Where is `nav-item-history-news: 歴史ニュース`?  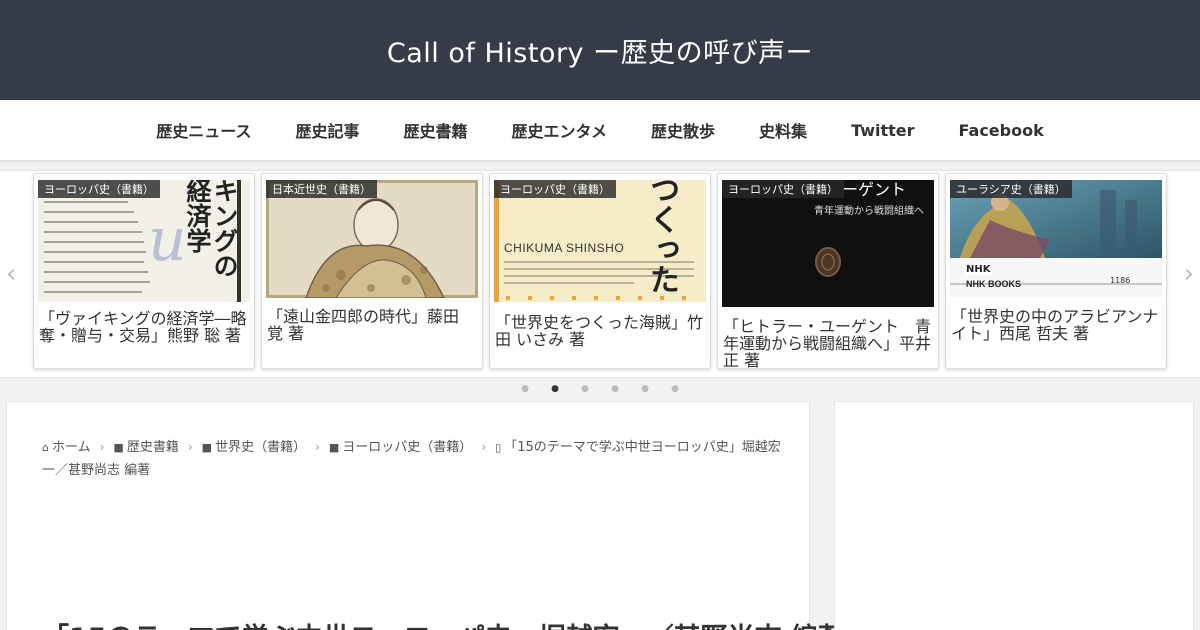 nav-item-history-news: 歴史ニュース is located at coordinates (203, 130).